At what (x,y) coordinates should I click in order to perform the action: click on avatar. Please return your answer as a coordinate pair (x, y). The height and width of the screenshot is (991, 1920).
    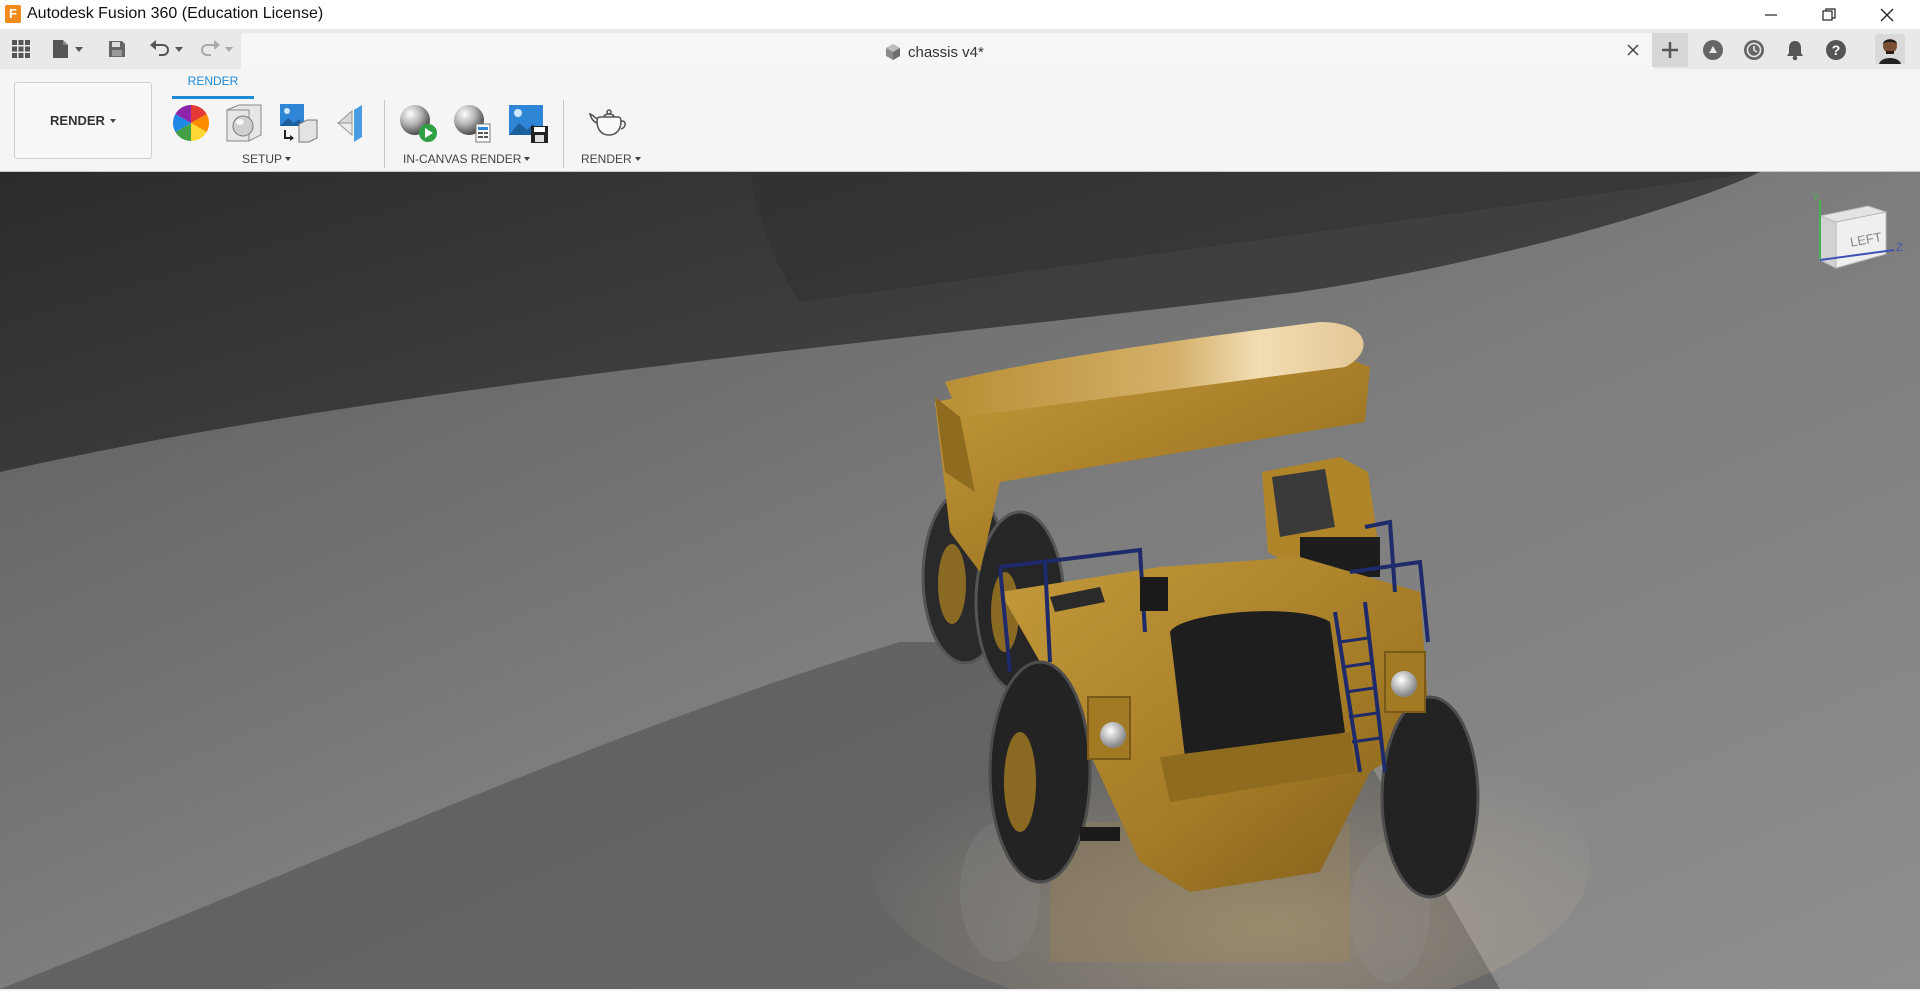
    Looking at the image, I should click on (1890, 49).